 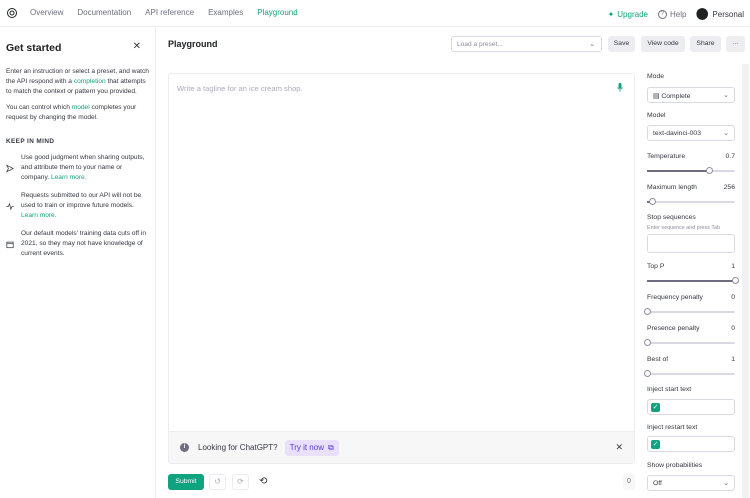 I want to click on view-code-button: View code, so click(x=663, y=44).